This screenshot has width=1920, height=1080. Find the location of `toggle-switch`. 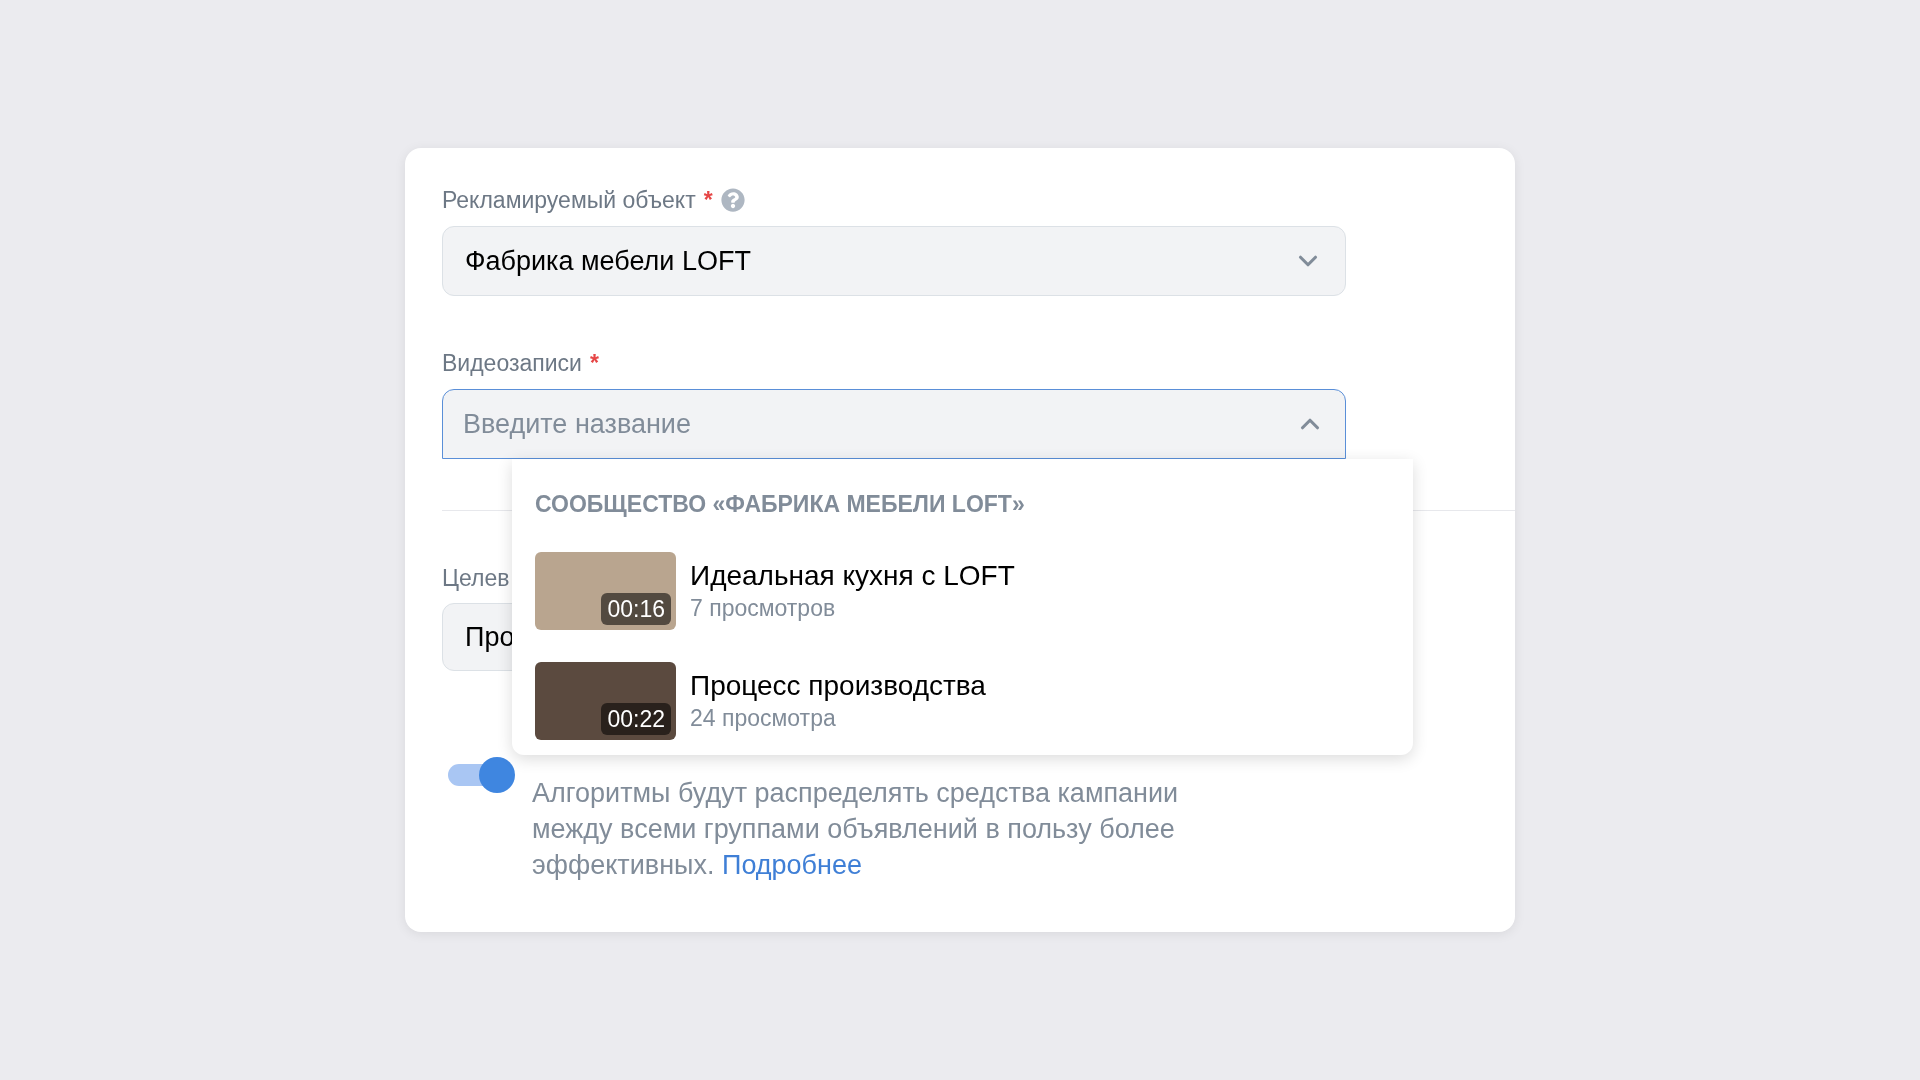

toggle-switch is located at coordinates (481, 775).